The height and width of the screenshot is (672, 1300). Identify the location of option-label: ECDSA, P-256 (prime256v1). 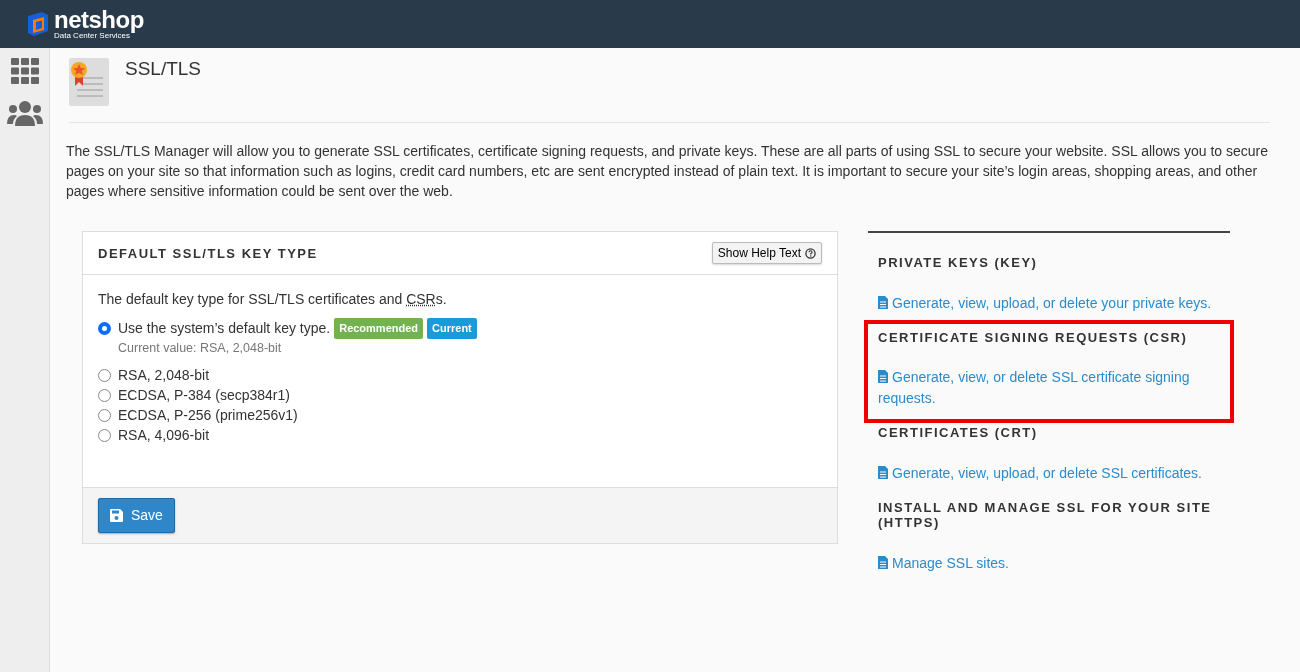
(208, 415).